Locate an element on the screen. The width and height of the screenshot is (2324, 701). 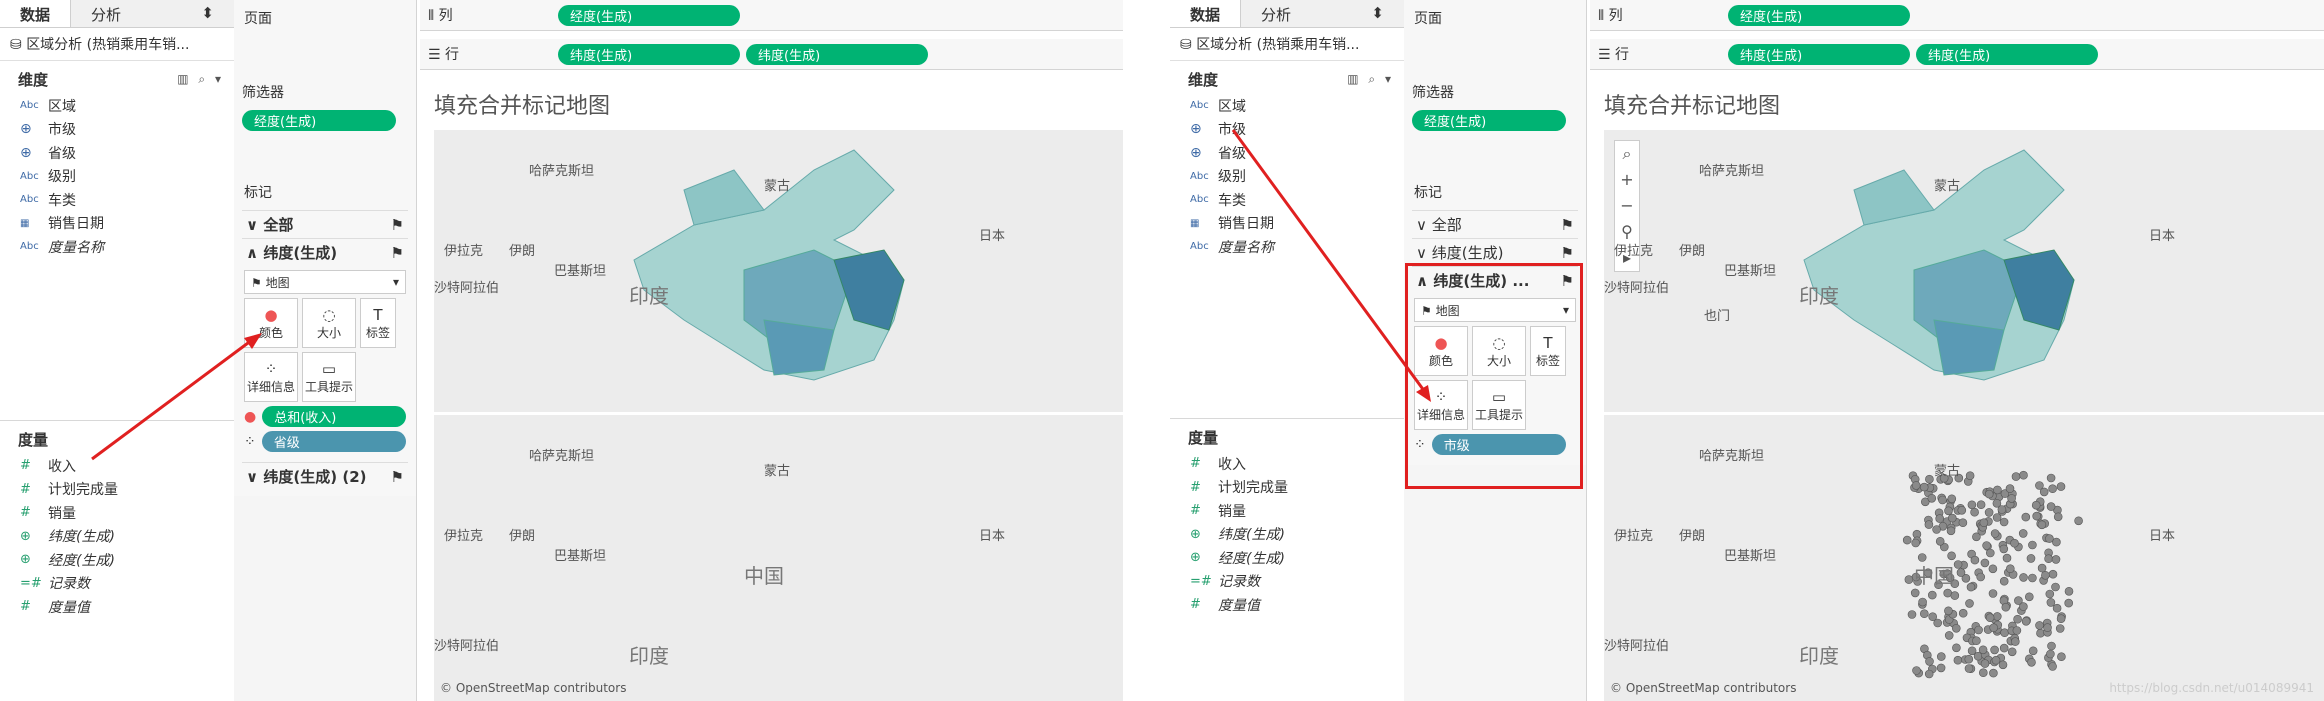
view-controls: ▥ ⌕ ▾ is located at coordinates (1370, 79).